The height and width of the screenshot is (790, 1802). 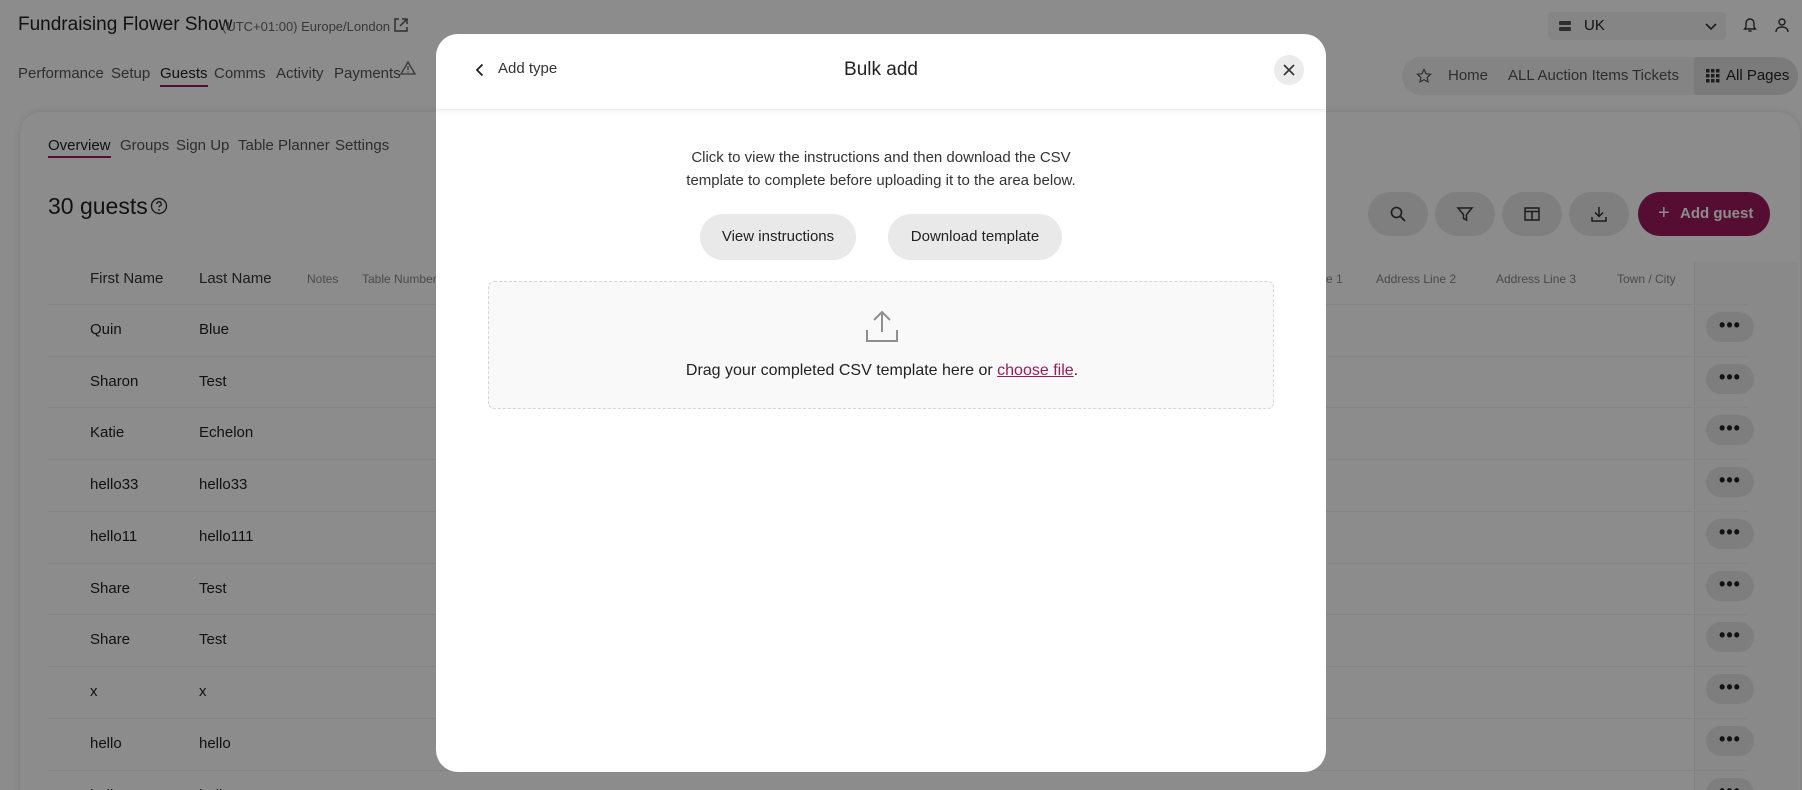 What do you see at coordinates (1076, 370) in the screenshot?
I see `dropzone-suffix: .` at bounding box center [1076, 370].